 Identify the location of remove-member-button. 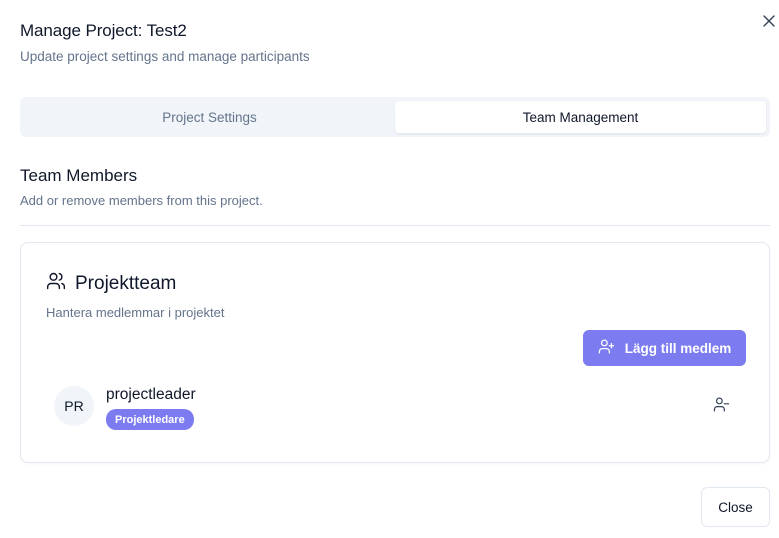
(721, 407).